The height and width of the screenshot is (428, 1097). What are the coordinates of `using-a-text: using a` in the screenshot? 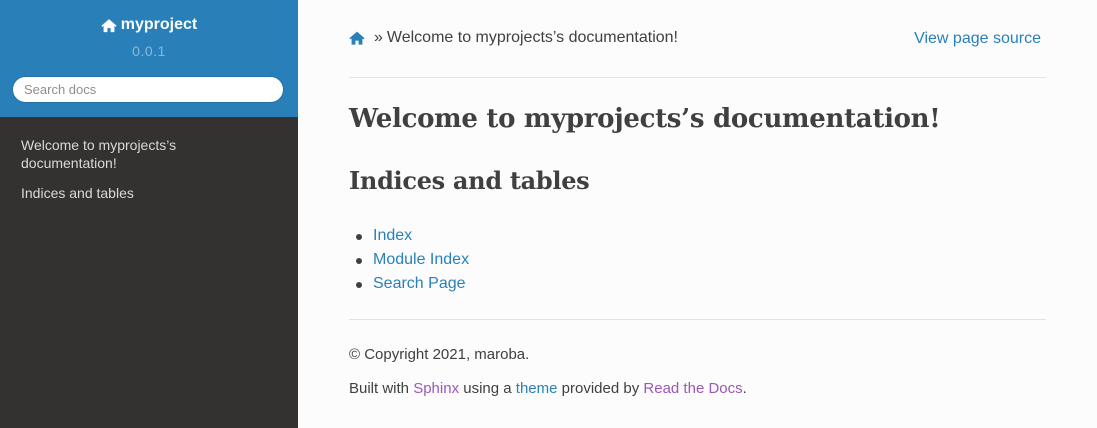 It's located at (487, 388).